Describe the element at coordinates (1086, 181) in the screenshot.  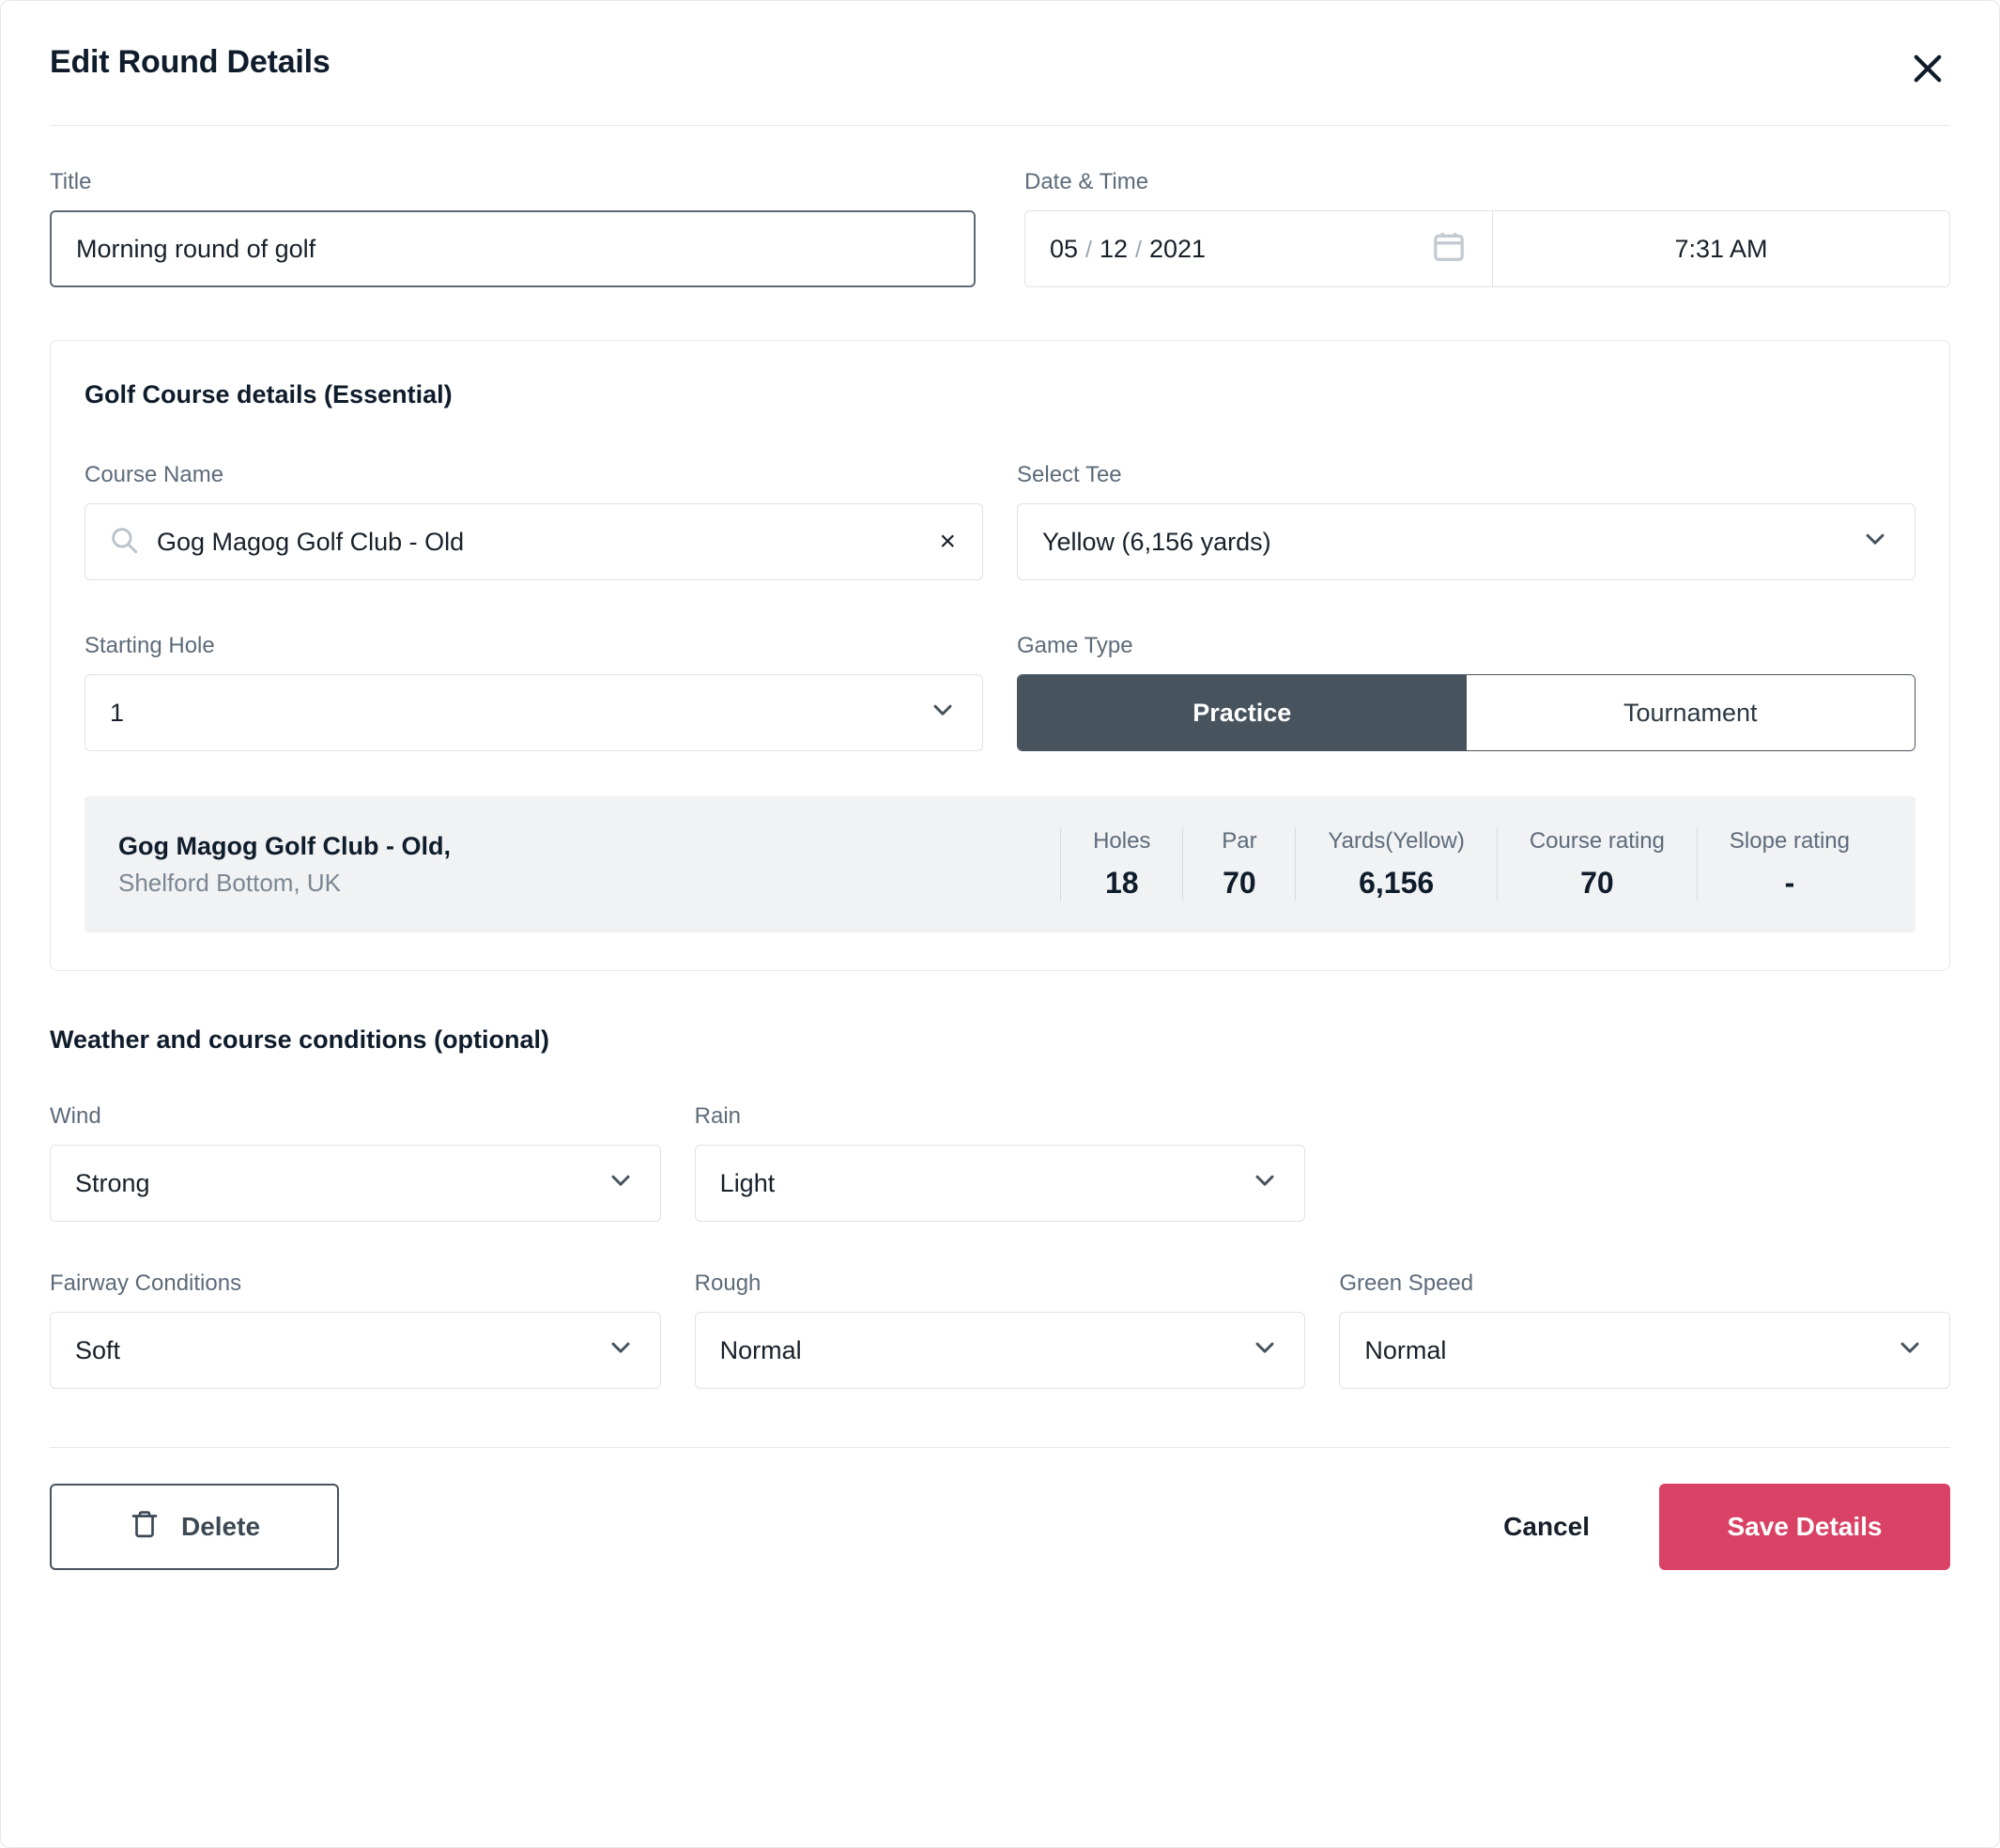
I see `datetime-label: Date & Time` at that location.